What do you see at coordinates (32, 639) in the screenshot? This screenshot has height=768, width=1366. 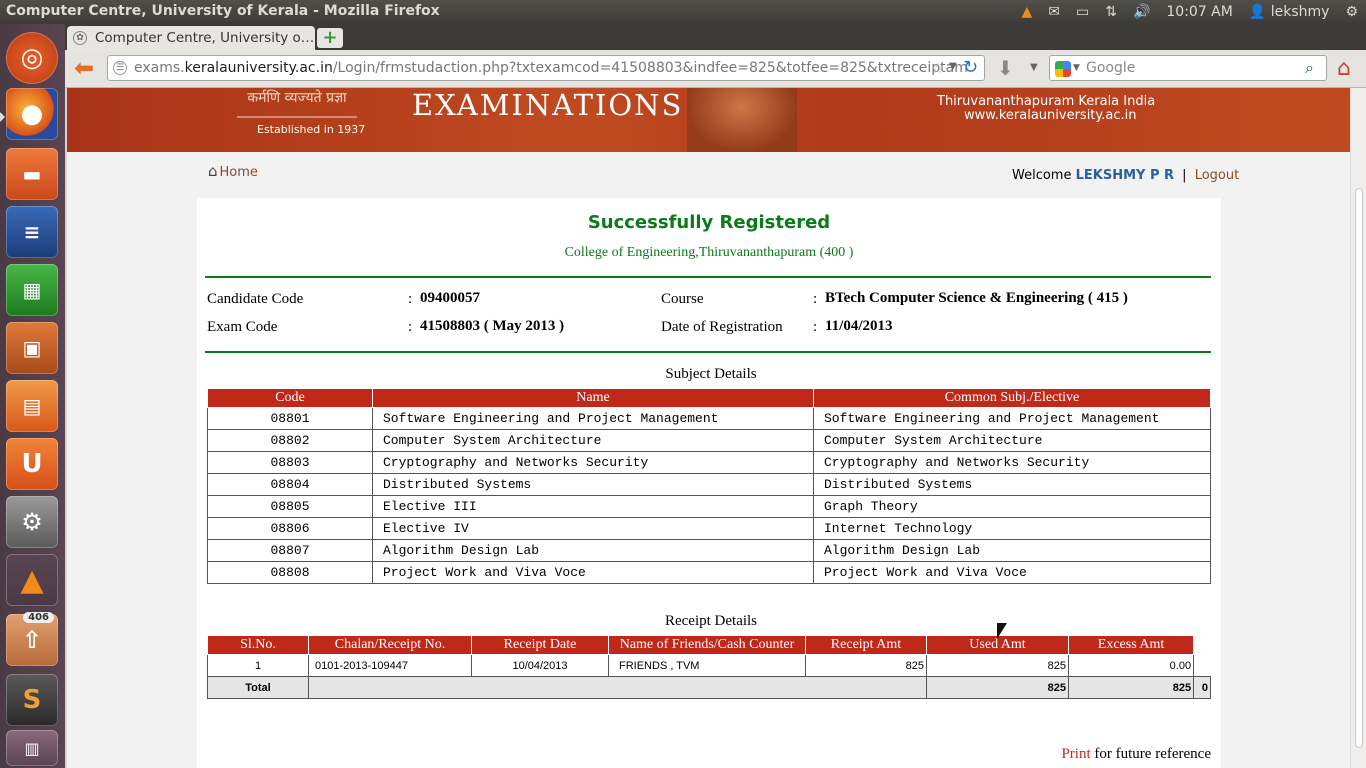 I see `update-manager-icon: ⇧ 406` at bounding box center [32, 639].